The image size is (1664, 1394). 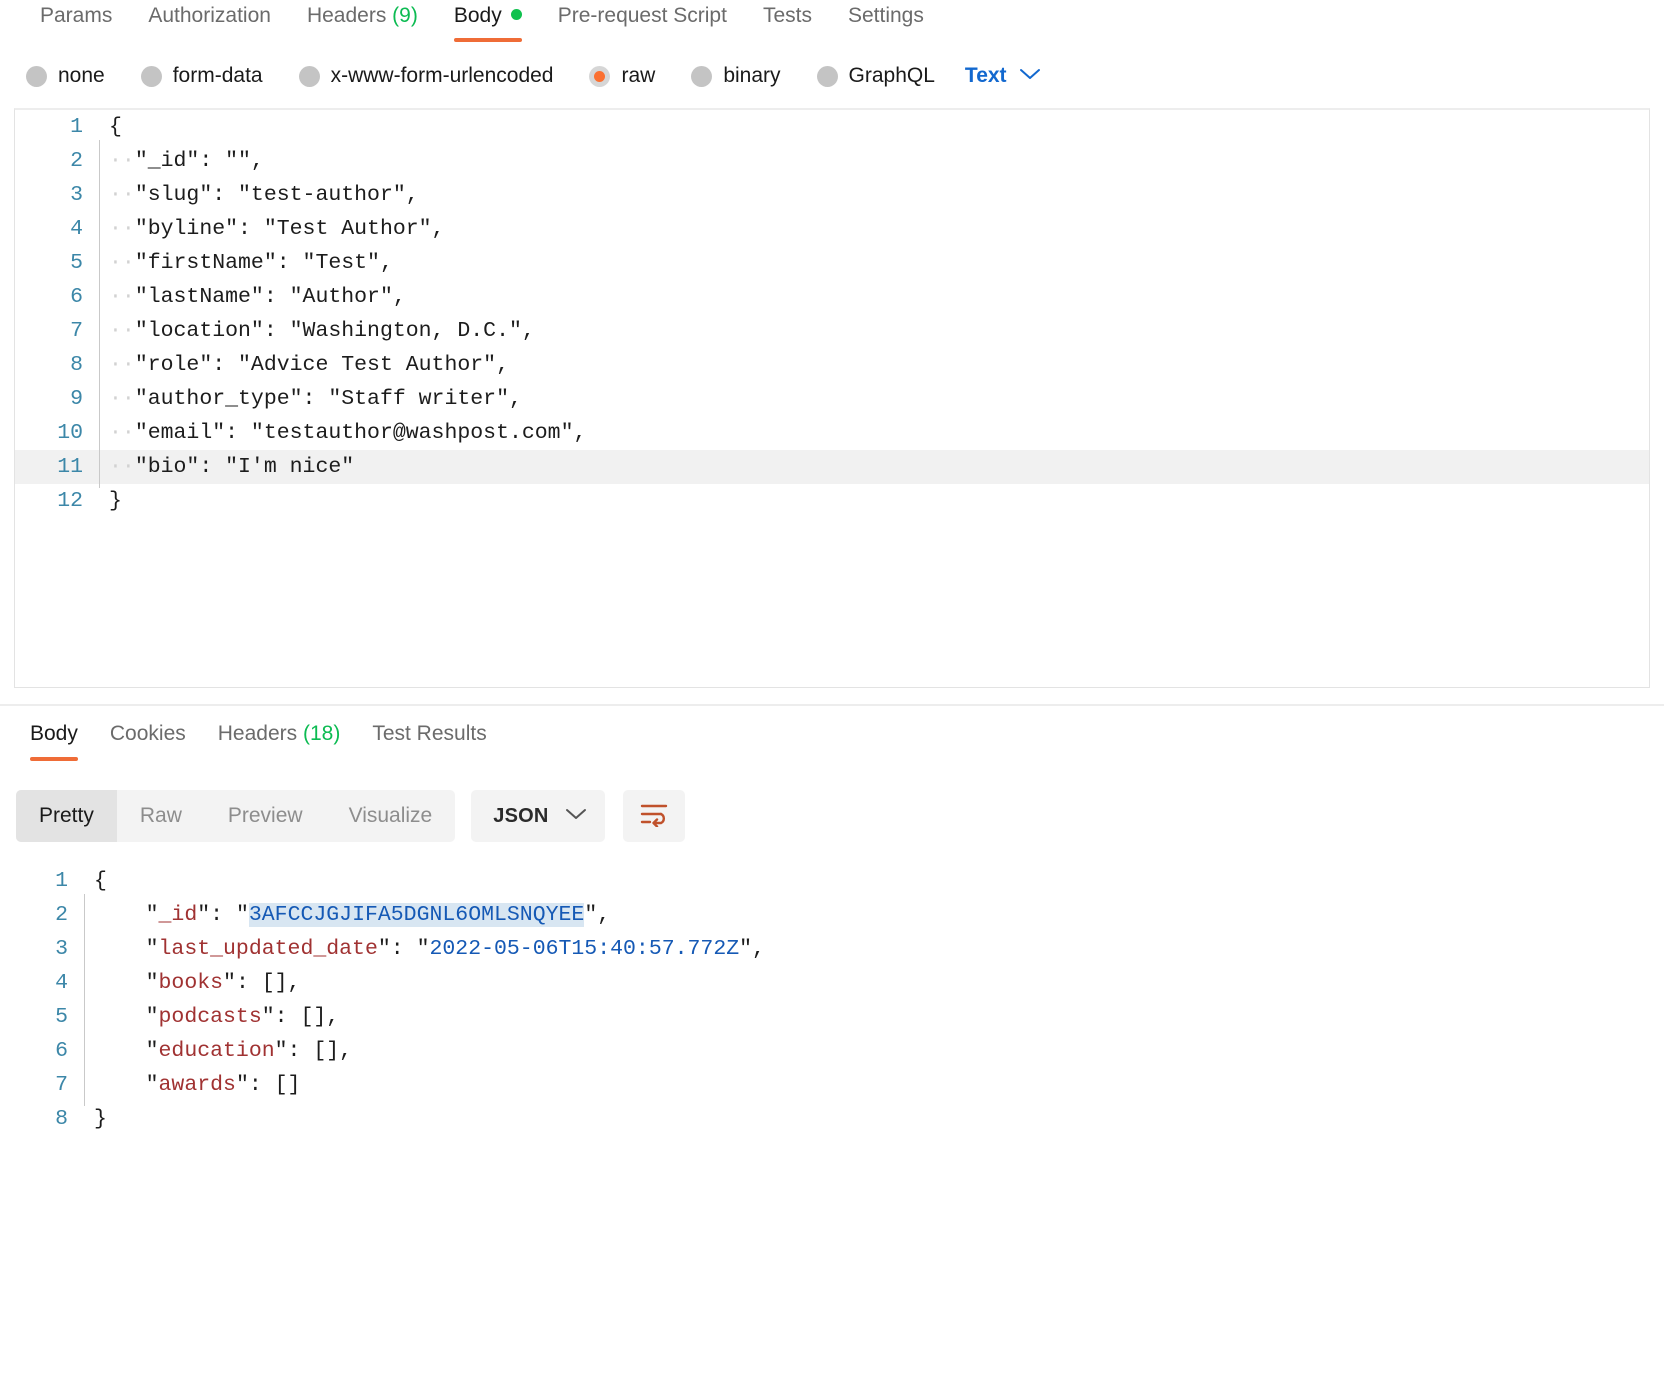 I want to click on code-content: ··"byline": "Test Author",, so click(x=277, y=229).